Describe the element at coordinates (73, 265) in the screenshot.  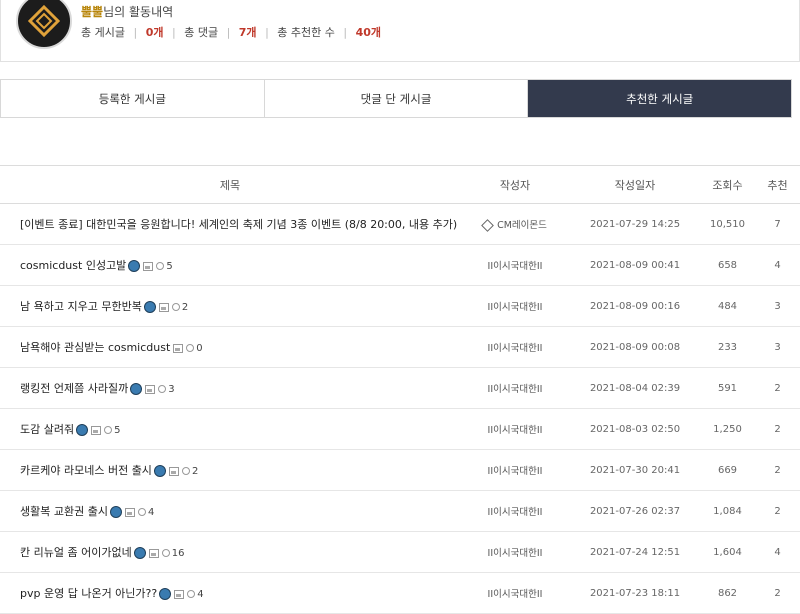
I see `post-title-link: cosmicdust 인성고발` at that location.